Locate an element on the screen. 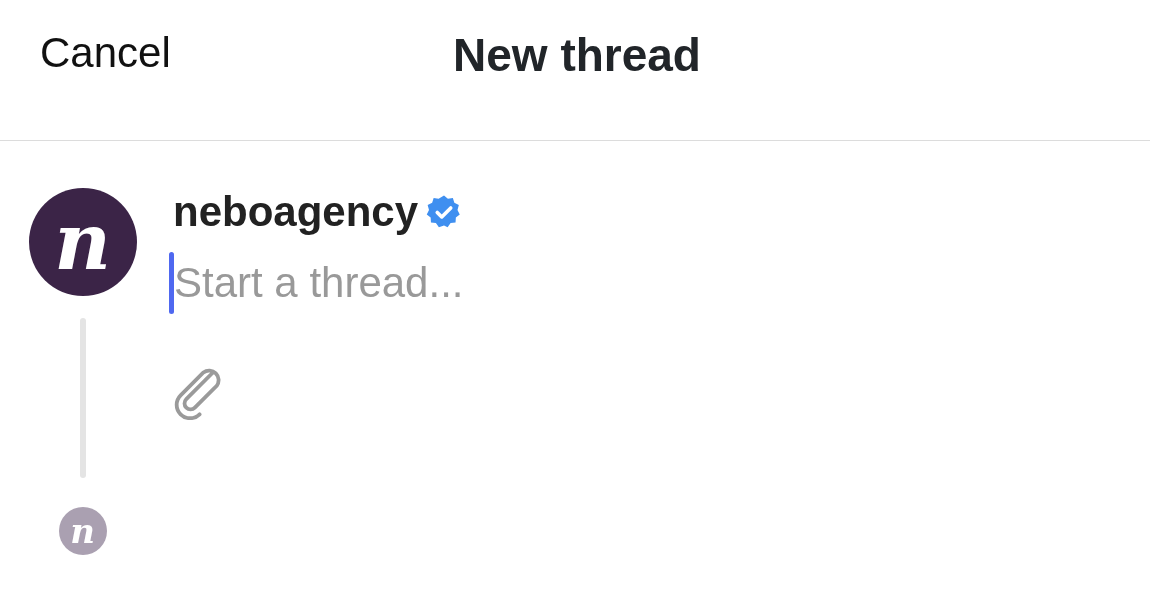 The image size is (1150, 605). avatar: n is located at coordinates (82, 242).